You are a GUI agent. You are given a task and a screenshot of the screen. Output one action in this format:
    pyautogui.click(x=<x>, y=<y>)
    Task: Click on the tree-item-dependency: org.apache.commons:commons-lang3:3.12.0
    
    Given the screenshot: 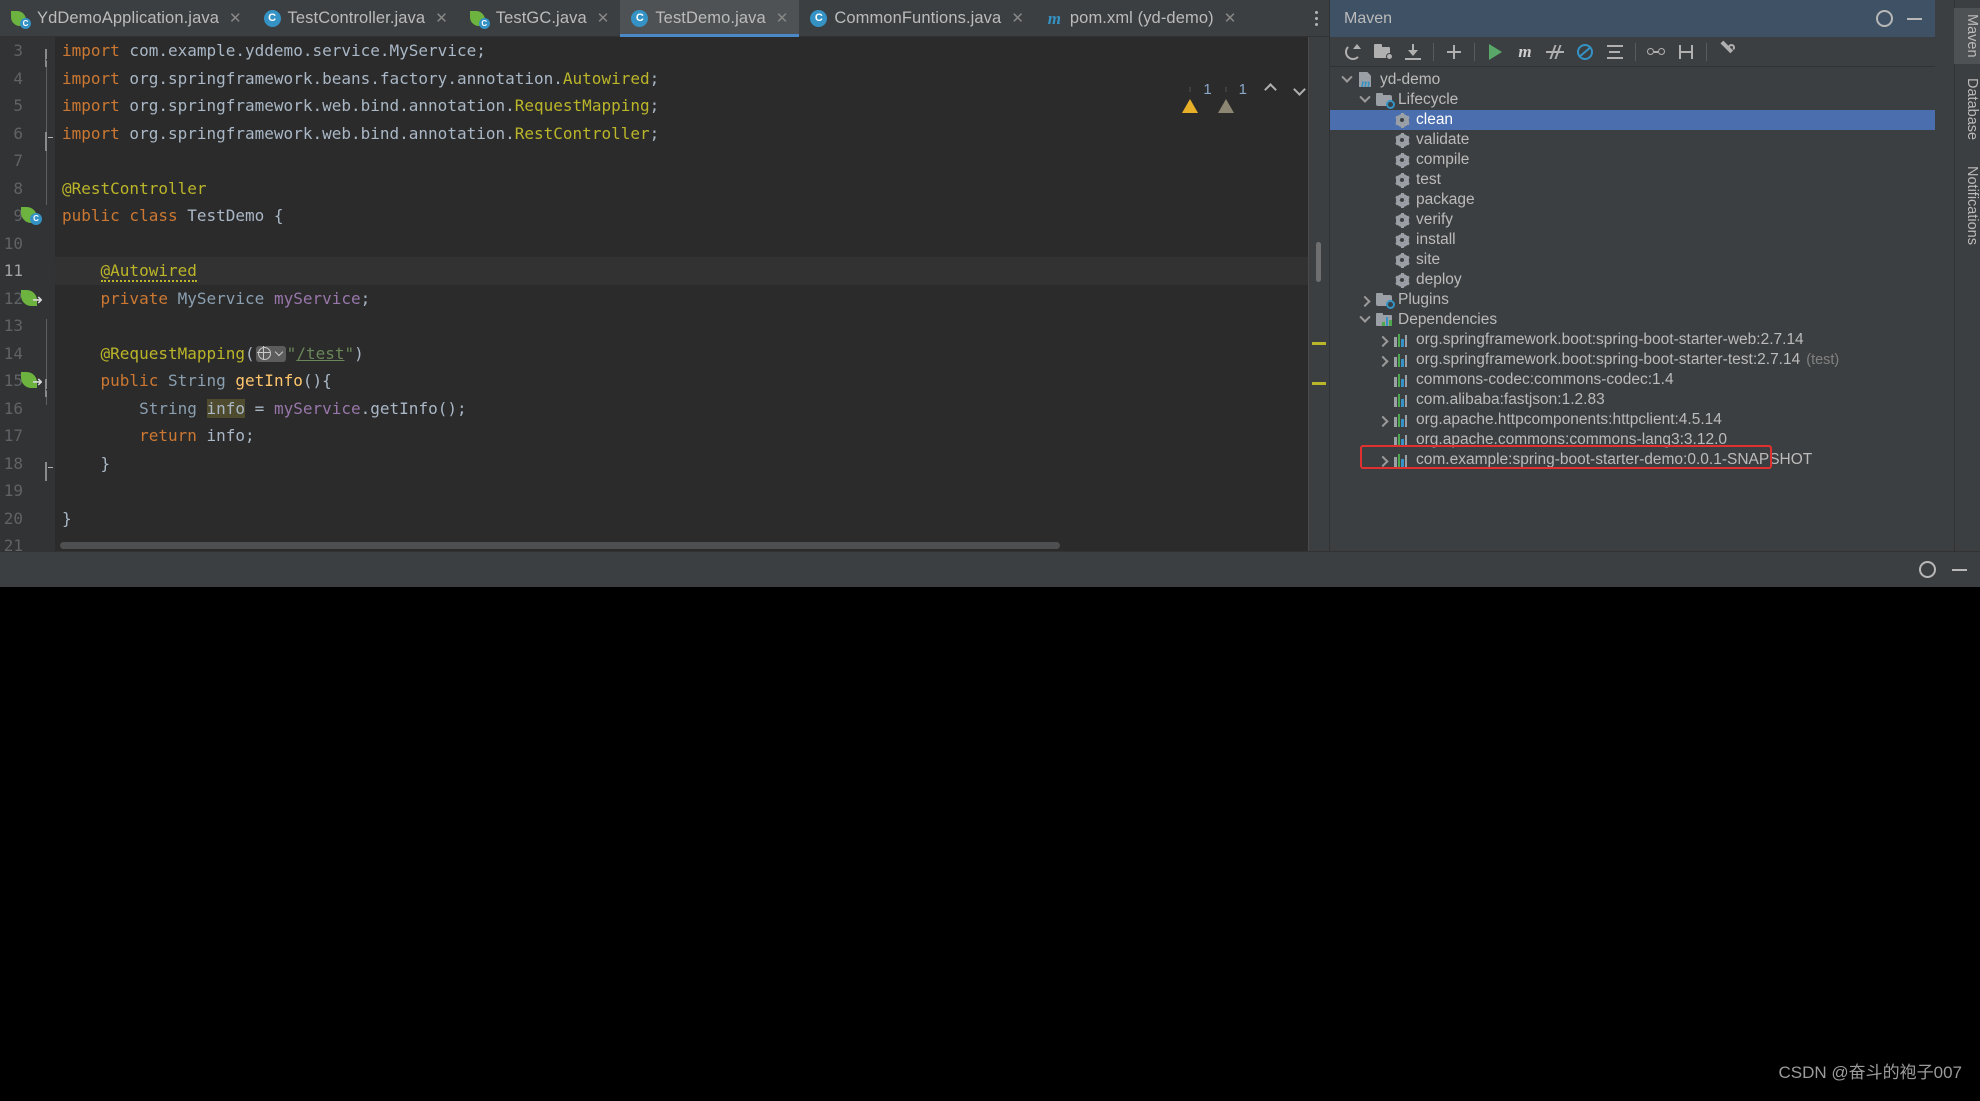 What is the action you would take?
    pyautogui.click(x=1632, y=440)
    